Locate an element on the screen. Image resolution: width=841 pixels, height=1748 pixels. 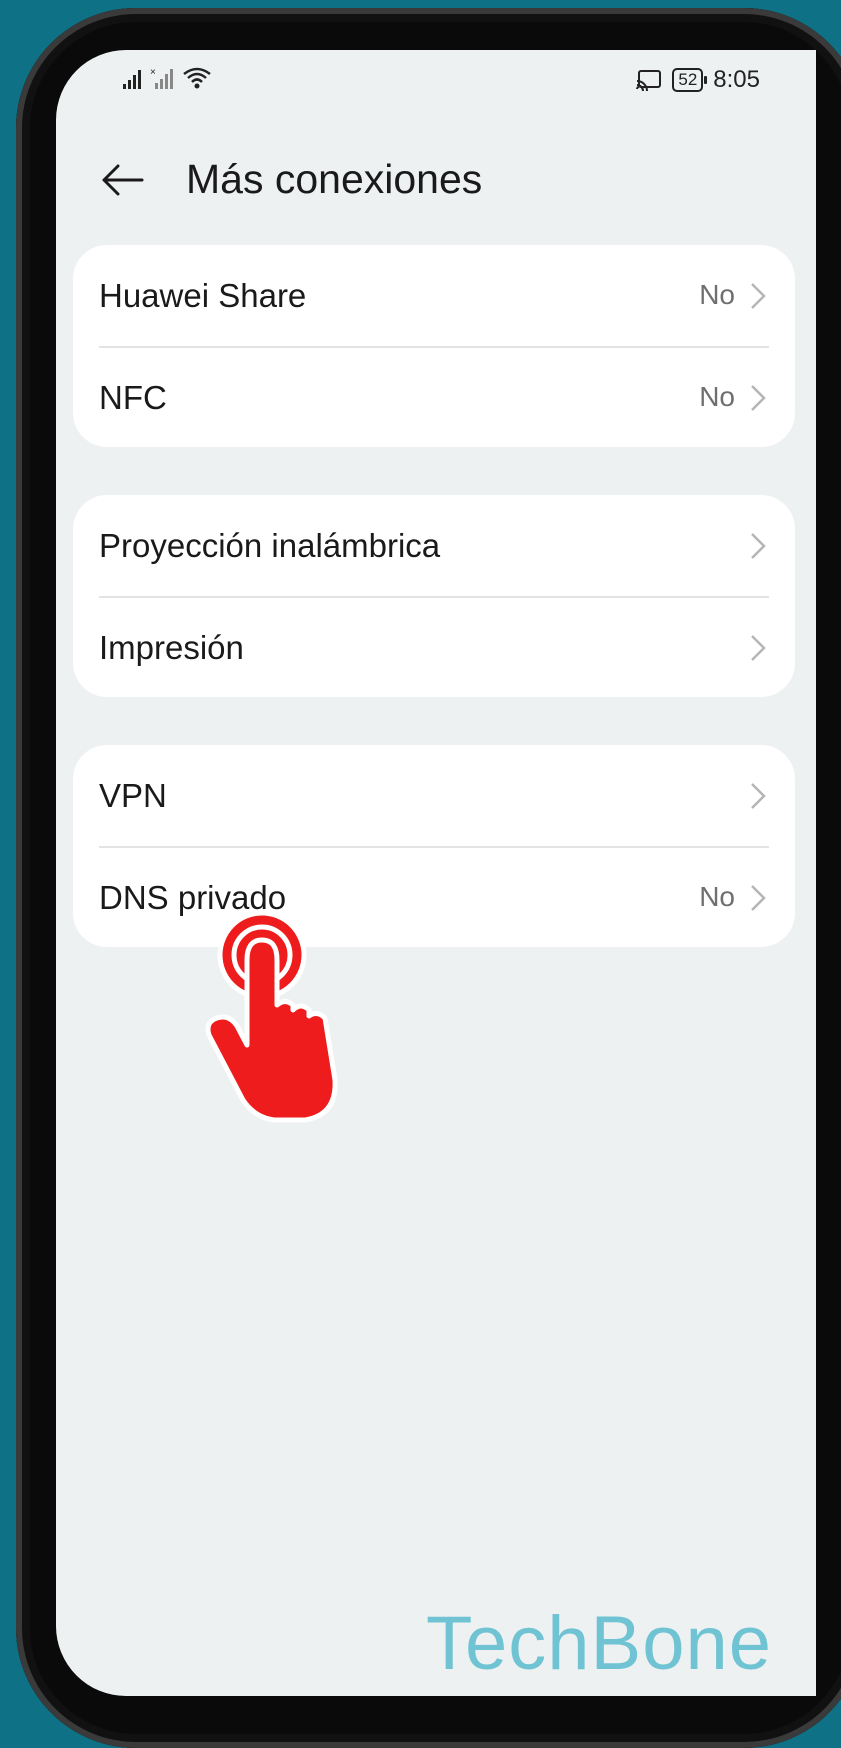
settings-group-1: Huawei Share No NFC No is located at coordinates (434, 346).